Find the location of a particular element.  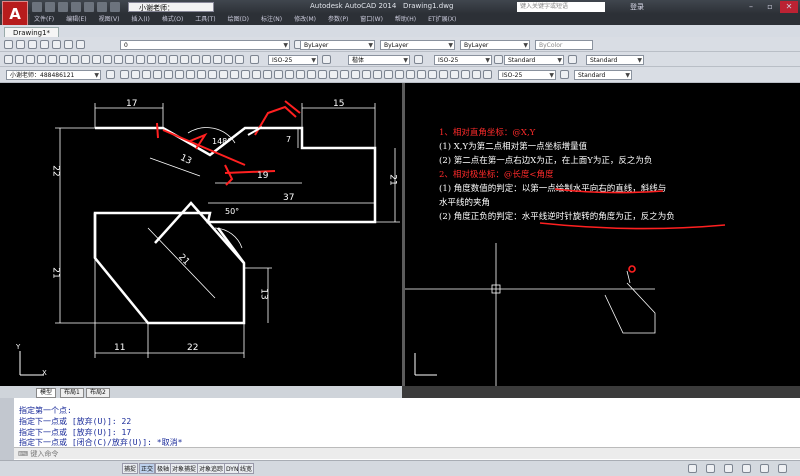

dimstyle-manager-icon is located at coordinates (418, 59).